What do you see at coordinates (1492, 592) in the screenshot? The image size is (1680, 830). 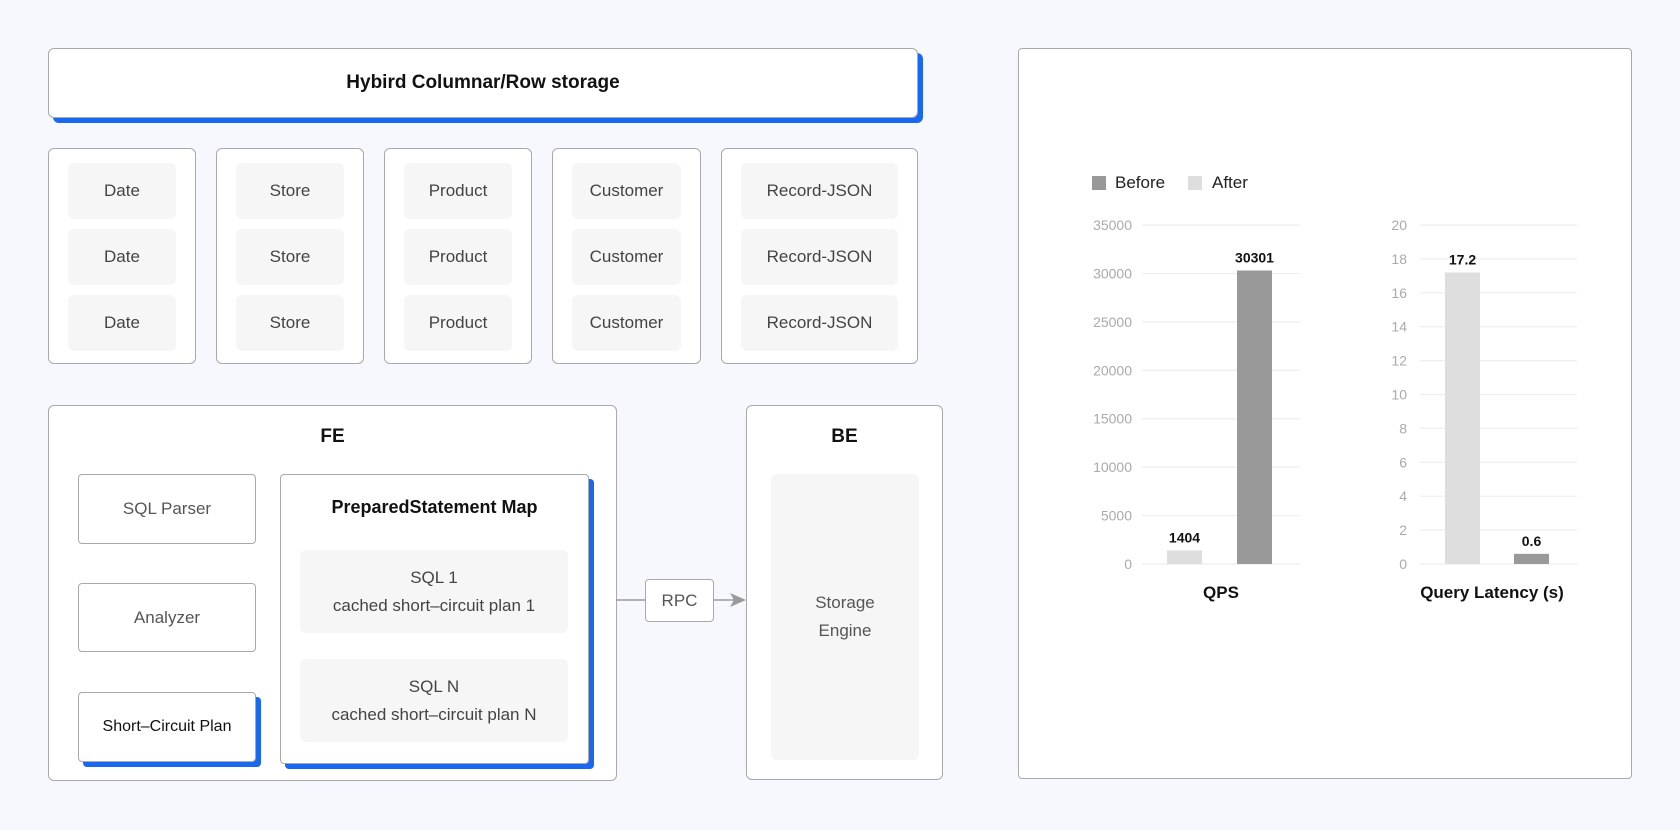 I see `chart-title: Query Latency (s)` at bounding box center [1492, 592].